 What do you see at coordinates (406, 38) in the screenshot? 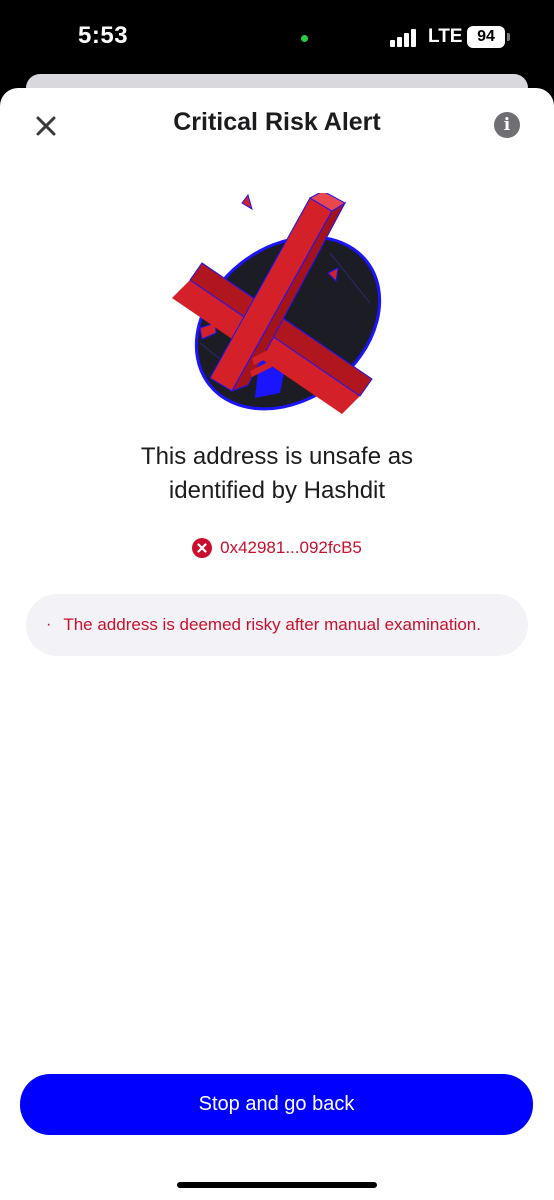
I see `cellular-signal-icon` at bounding box center [406, 38].